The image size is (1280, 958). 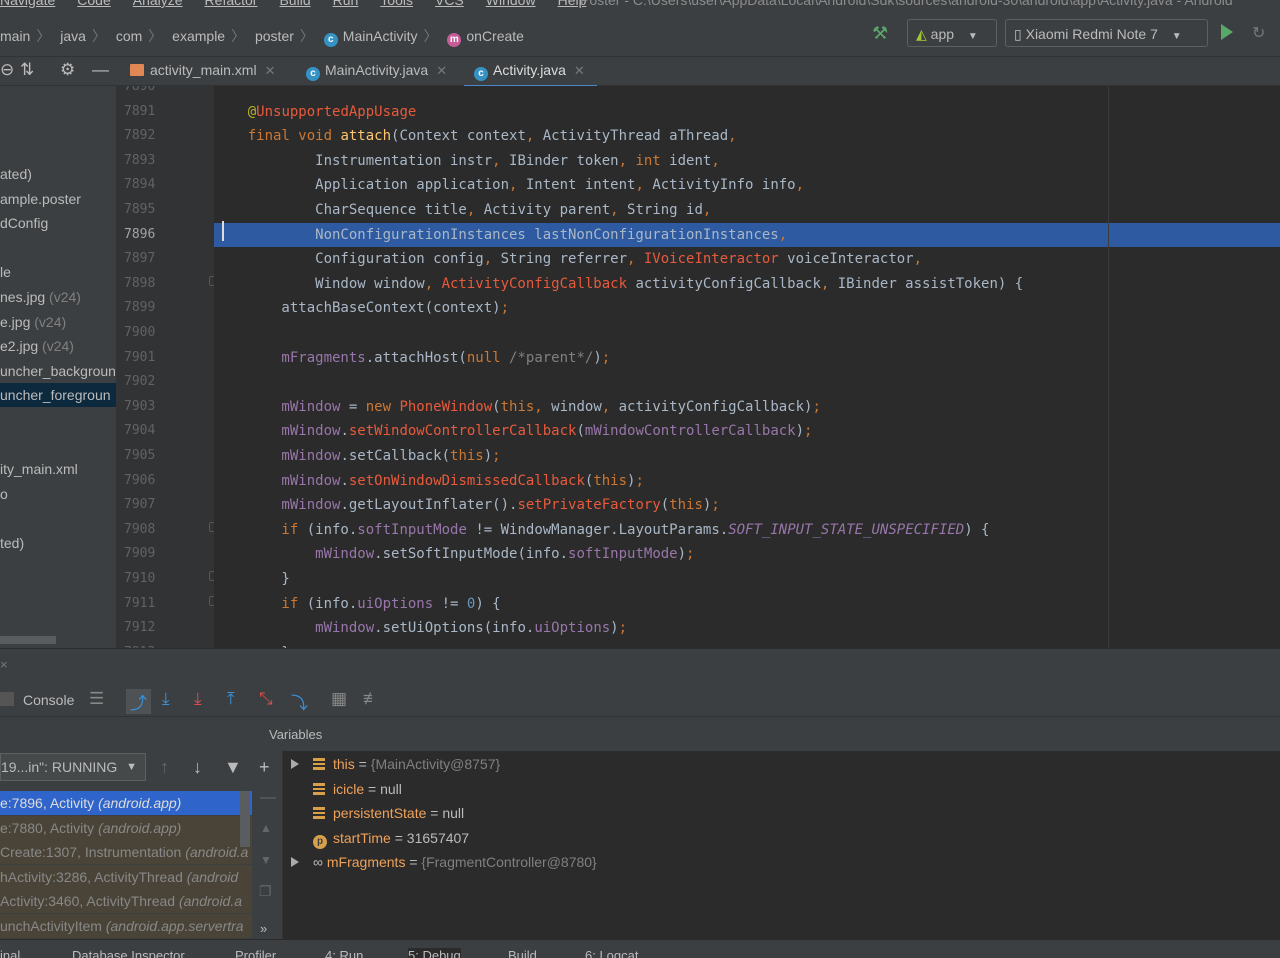 I want to click on breadcrumb-poster: poster, so click(x=274, y=36).